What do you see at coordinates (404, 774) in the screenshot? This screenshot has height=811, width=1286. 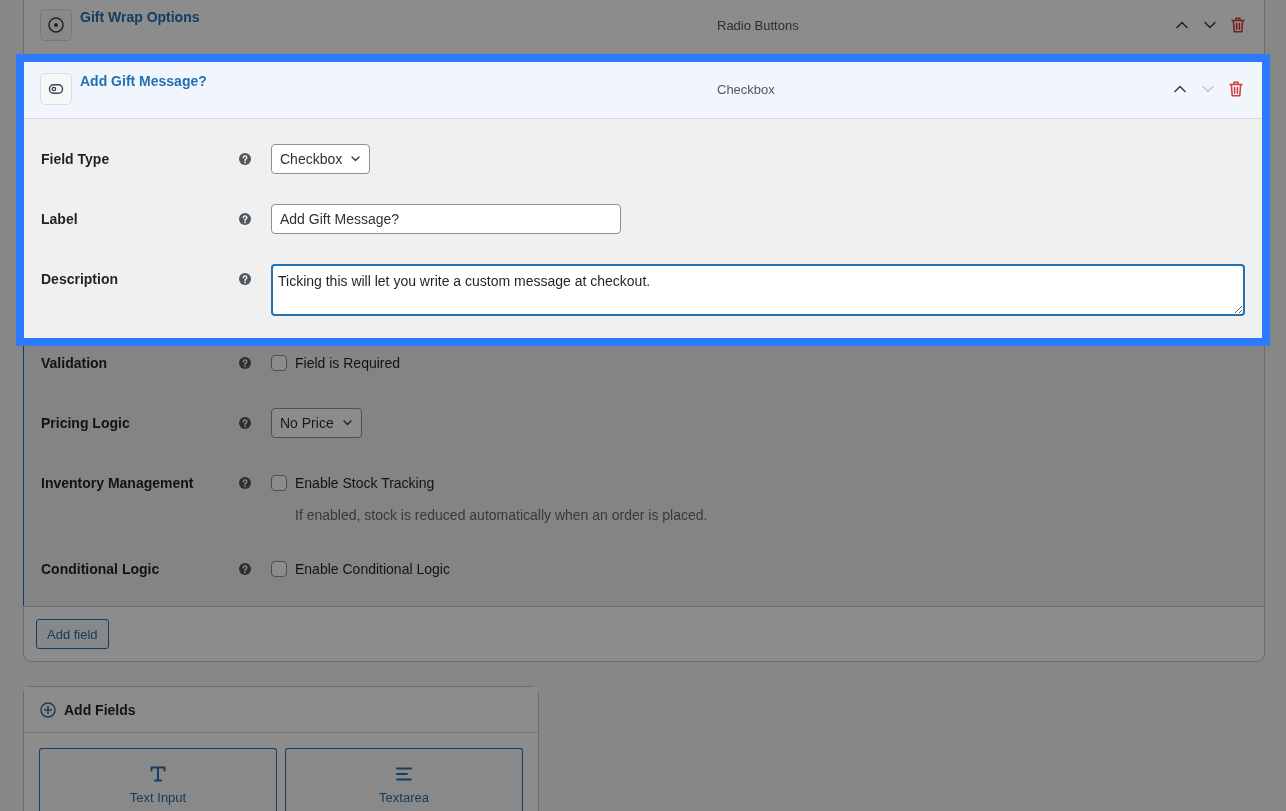 I see `lines-icon` at bounding box center [404, 774].